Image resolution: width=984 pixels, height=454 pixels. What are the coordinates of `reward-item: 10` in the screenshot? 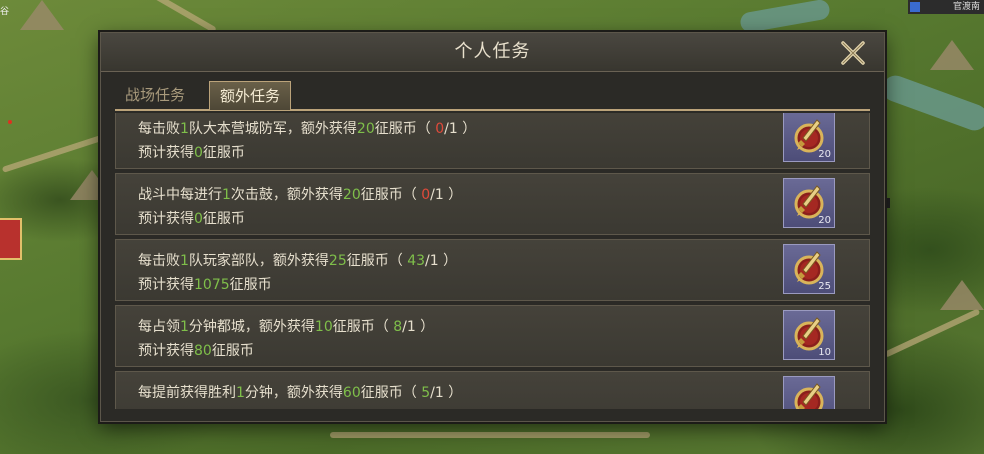 It's located at (809, 335).